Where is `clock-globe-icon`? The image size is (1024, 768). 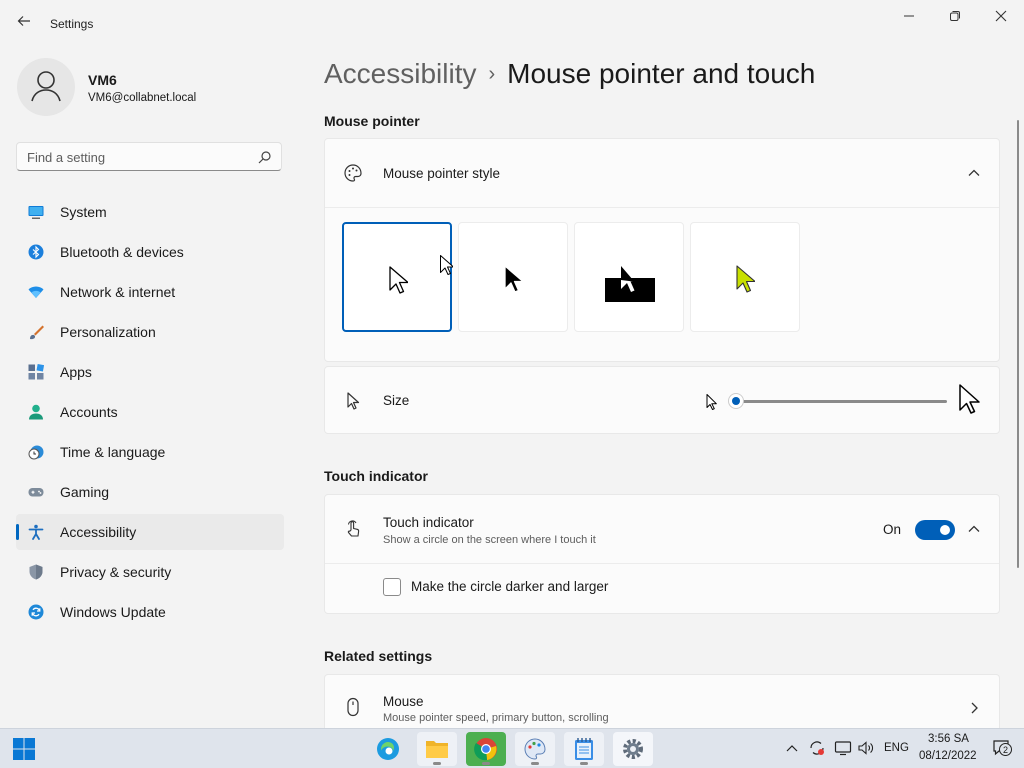
clock-globe-icon is located at coordinates (36, 452).